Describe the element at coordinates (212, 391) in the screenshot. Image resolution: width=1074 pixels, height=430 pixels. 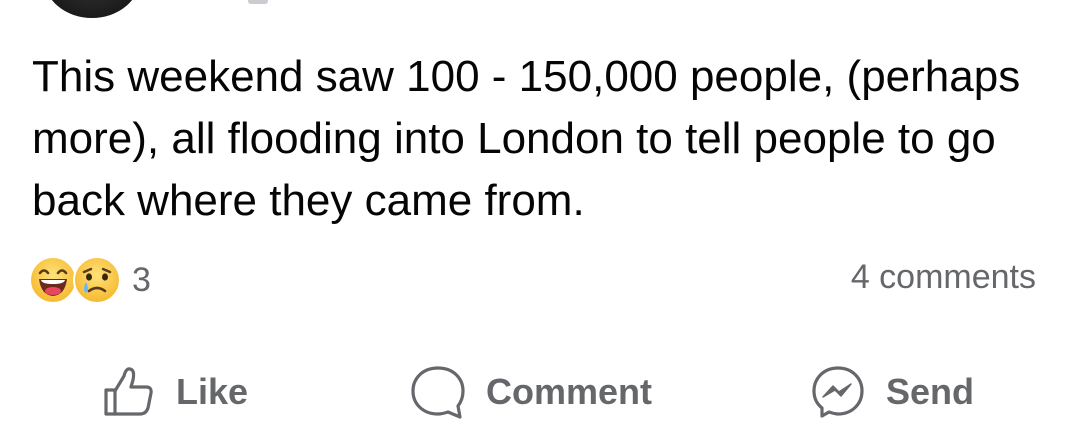
I see `like-label: Like` at that location.